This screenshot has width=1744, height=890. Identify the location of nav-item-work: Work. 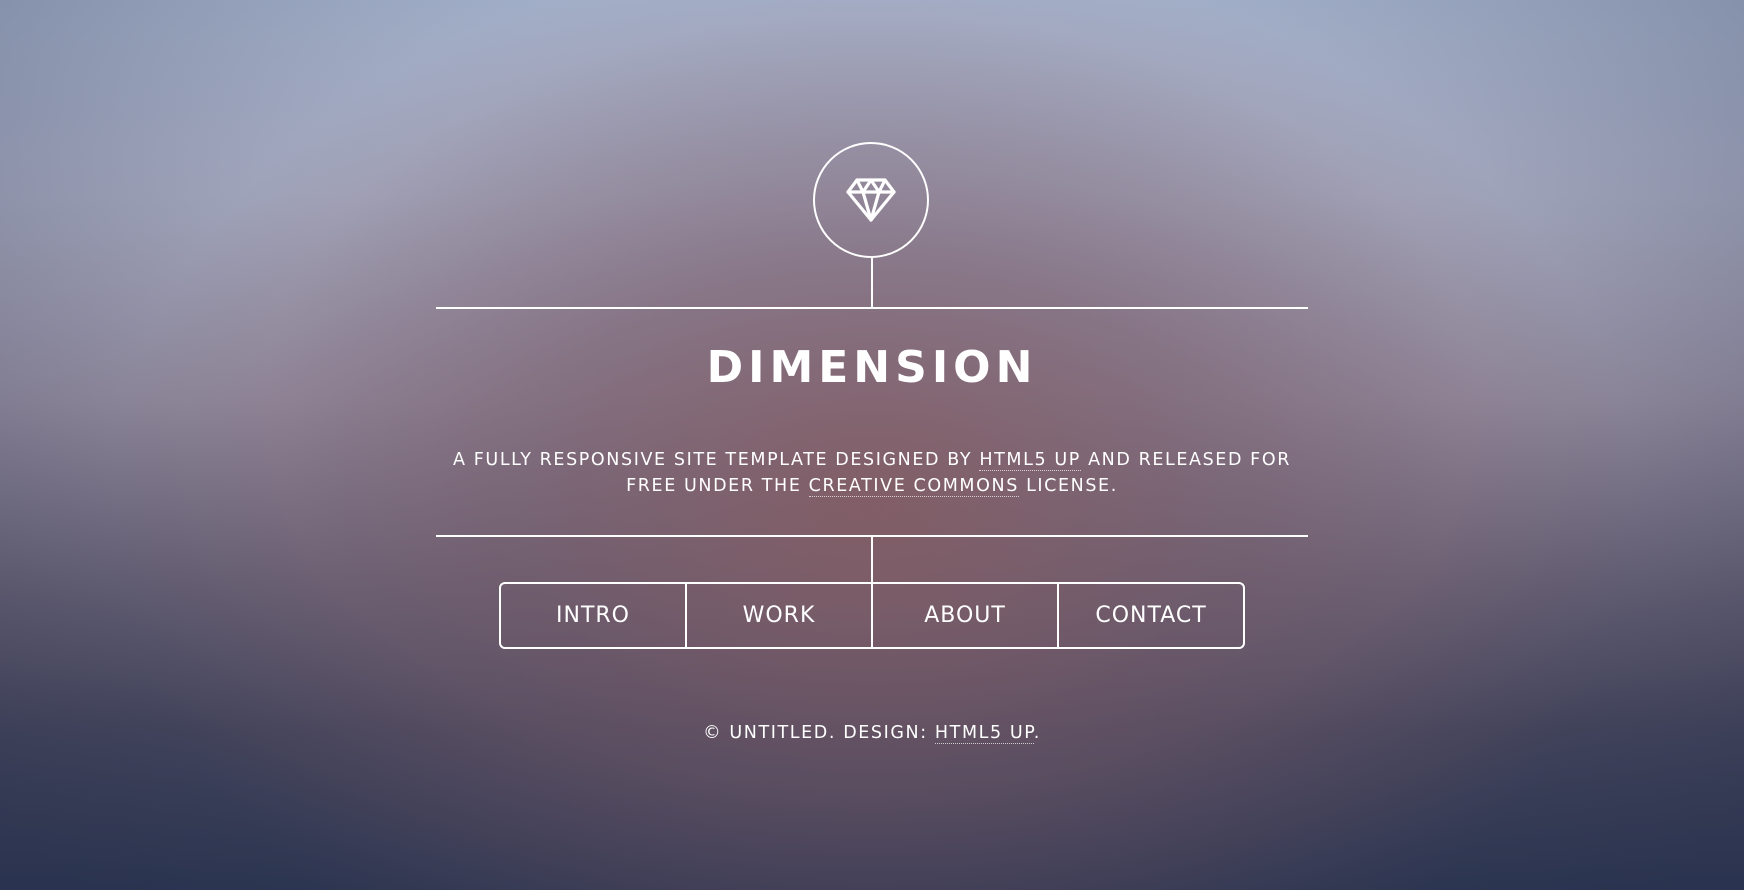
(778, 615).